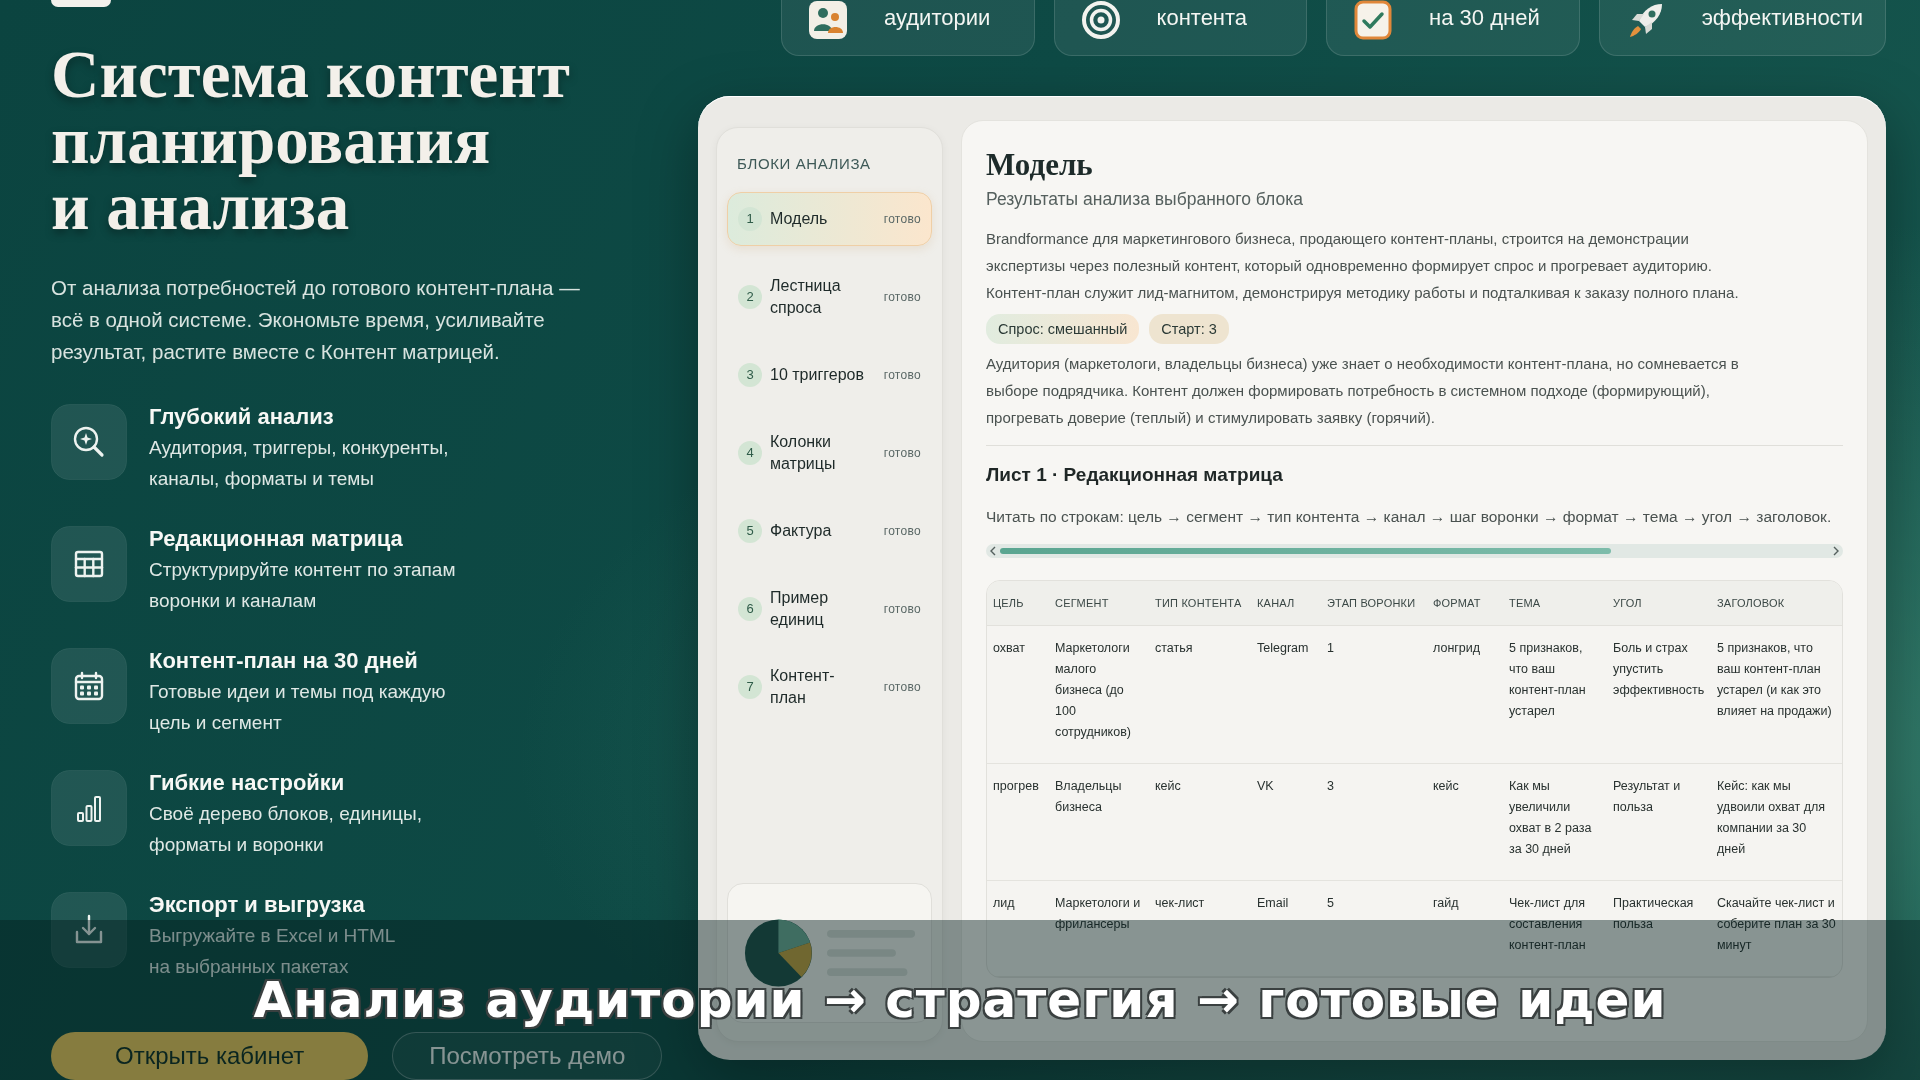 This screenshot has height=1080, width=1920. What do you see at coordinates (285, 829) in the screenshot?
I see `feature-description: Своё дерево блоков, единицы, форматы и воронки` at bounding box center [285, 829].